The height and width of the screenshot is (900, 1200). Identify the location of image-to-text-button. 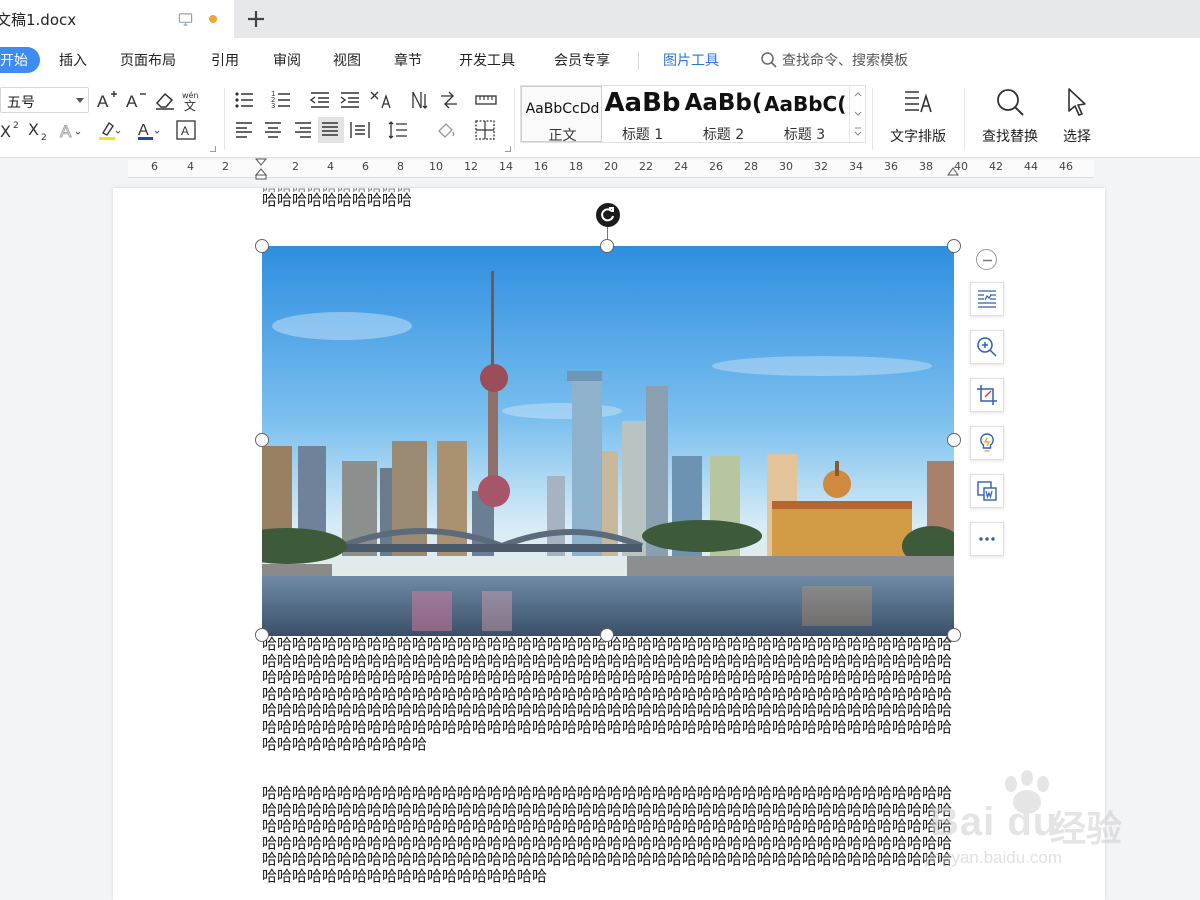
(987, 491).